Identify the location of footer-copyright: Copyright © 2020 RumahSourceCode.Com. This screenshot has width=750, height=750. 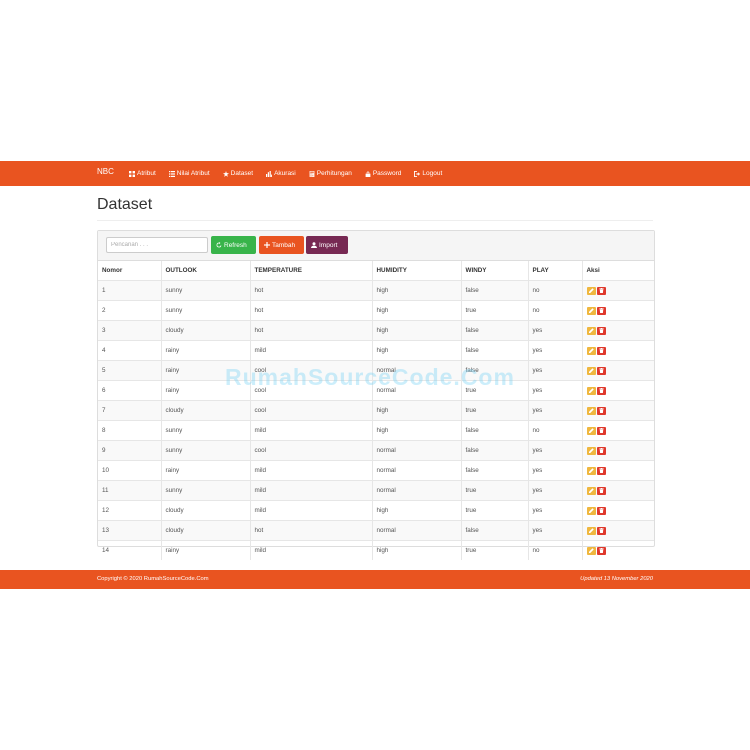
(153, 579).